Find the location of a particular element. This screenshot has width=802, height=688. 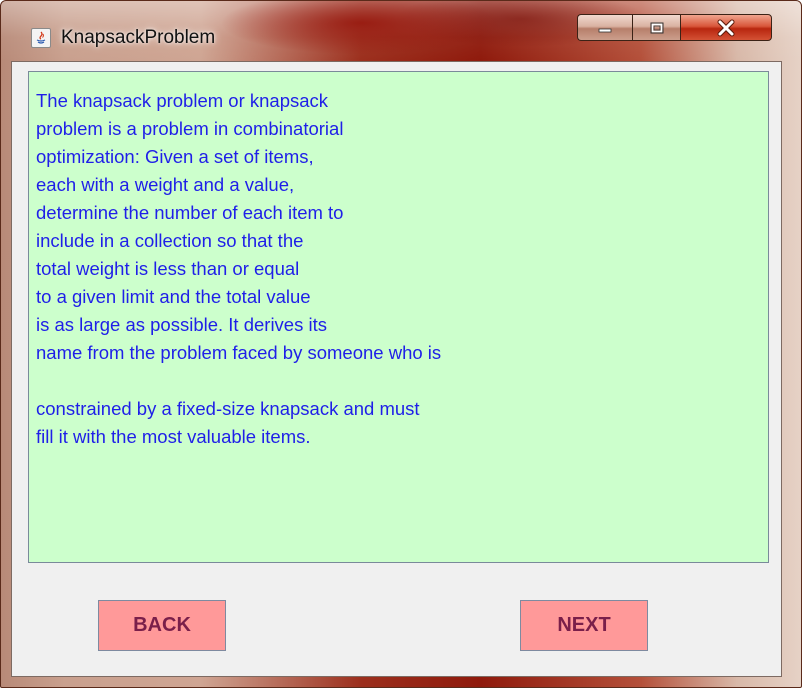

window-title: KnapsackProblem is located at coordinates (138, 37).